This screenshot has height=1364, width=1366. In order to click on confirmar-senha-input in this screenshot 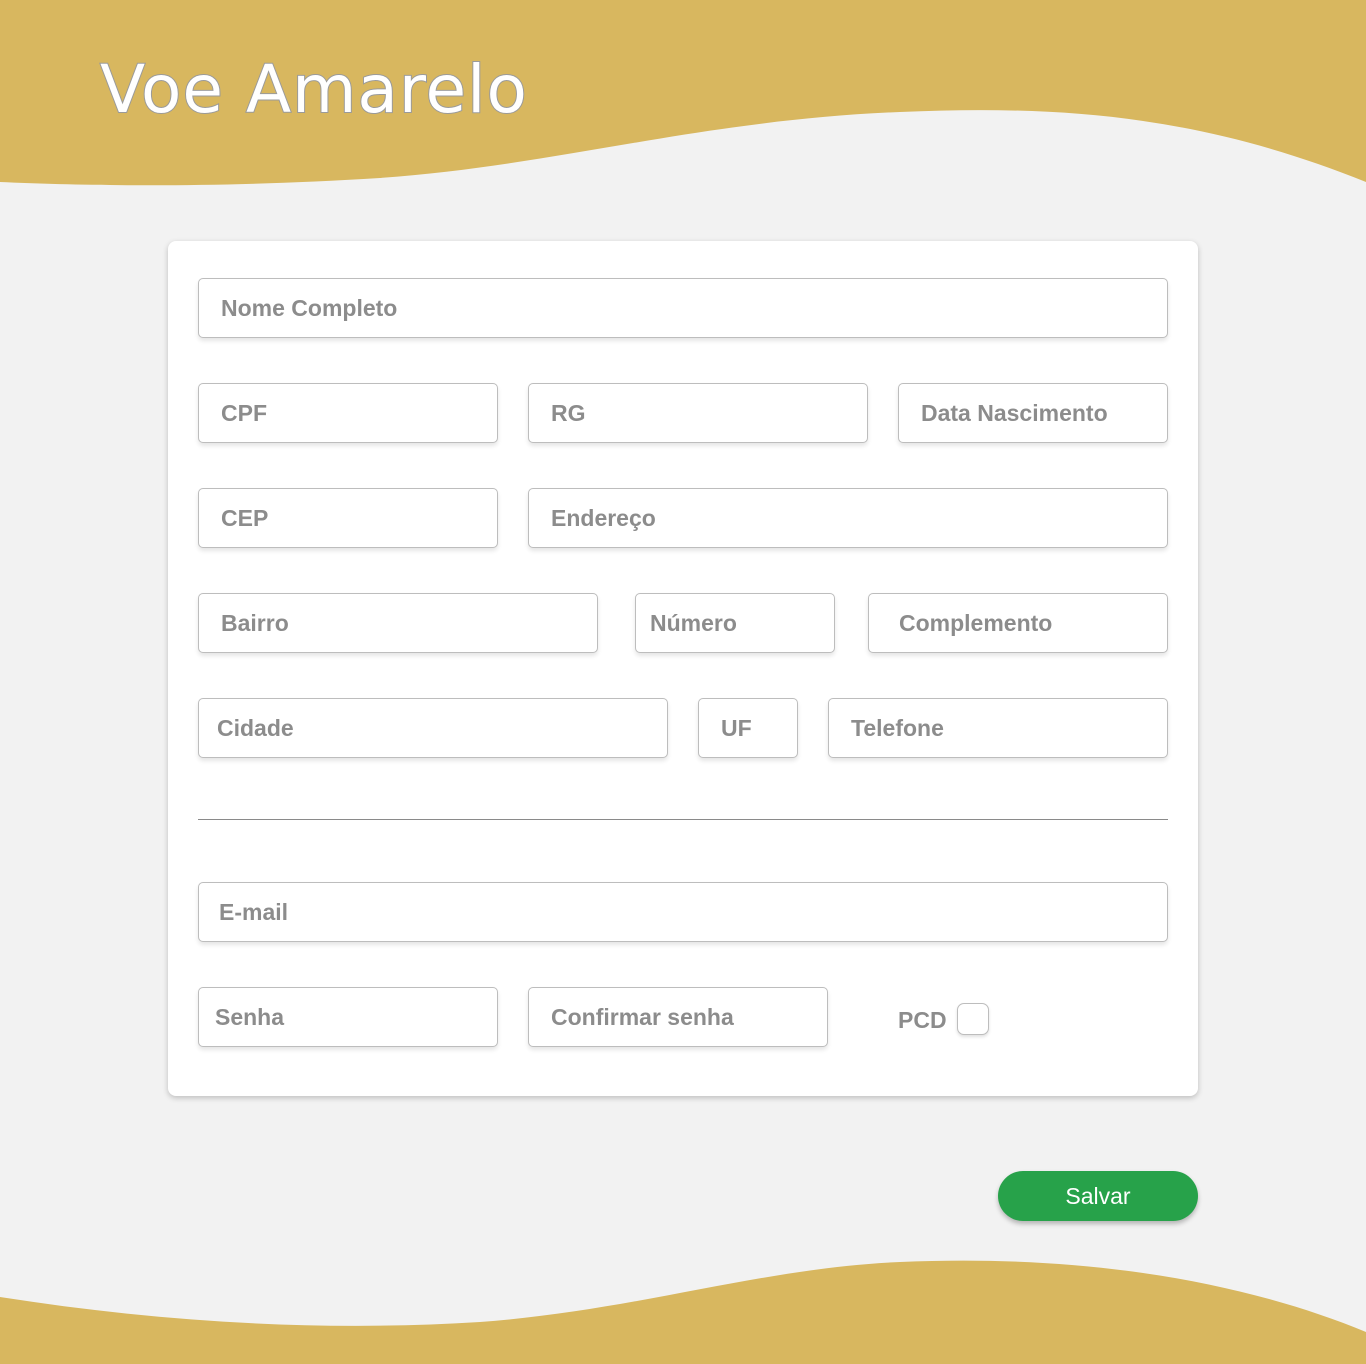, I will do `click(678, 1017)`.